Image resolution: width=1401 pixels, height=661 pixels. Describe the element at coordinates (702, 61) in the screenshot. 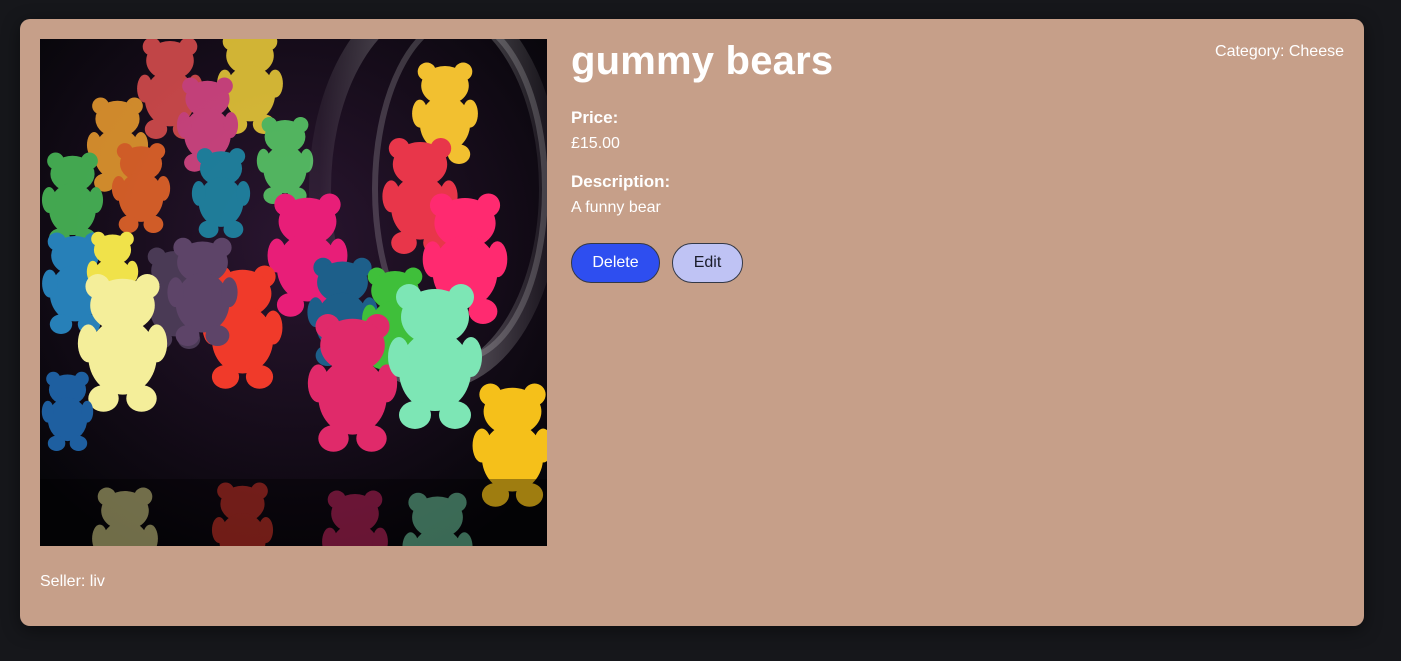

I see `product-title: gummy bears` at that location.